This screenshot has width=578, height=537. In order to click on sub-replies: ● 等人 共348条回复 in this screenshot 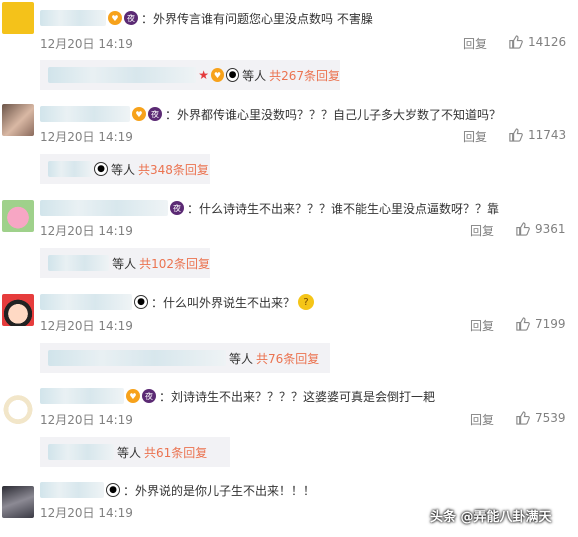, I will do `click(125, 169)`.